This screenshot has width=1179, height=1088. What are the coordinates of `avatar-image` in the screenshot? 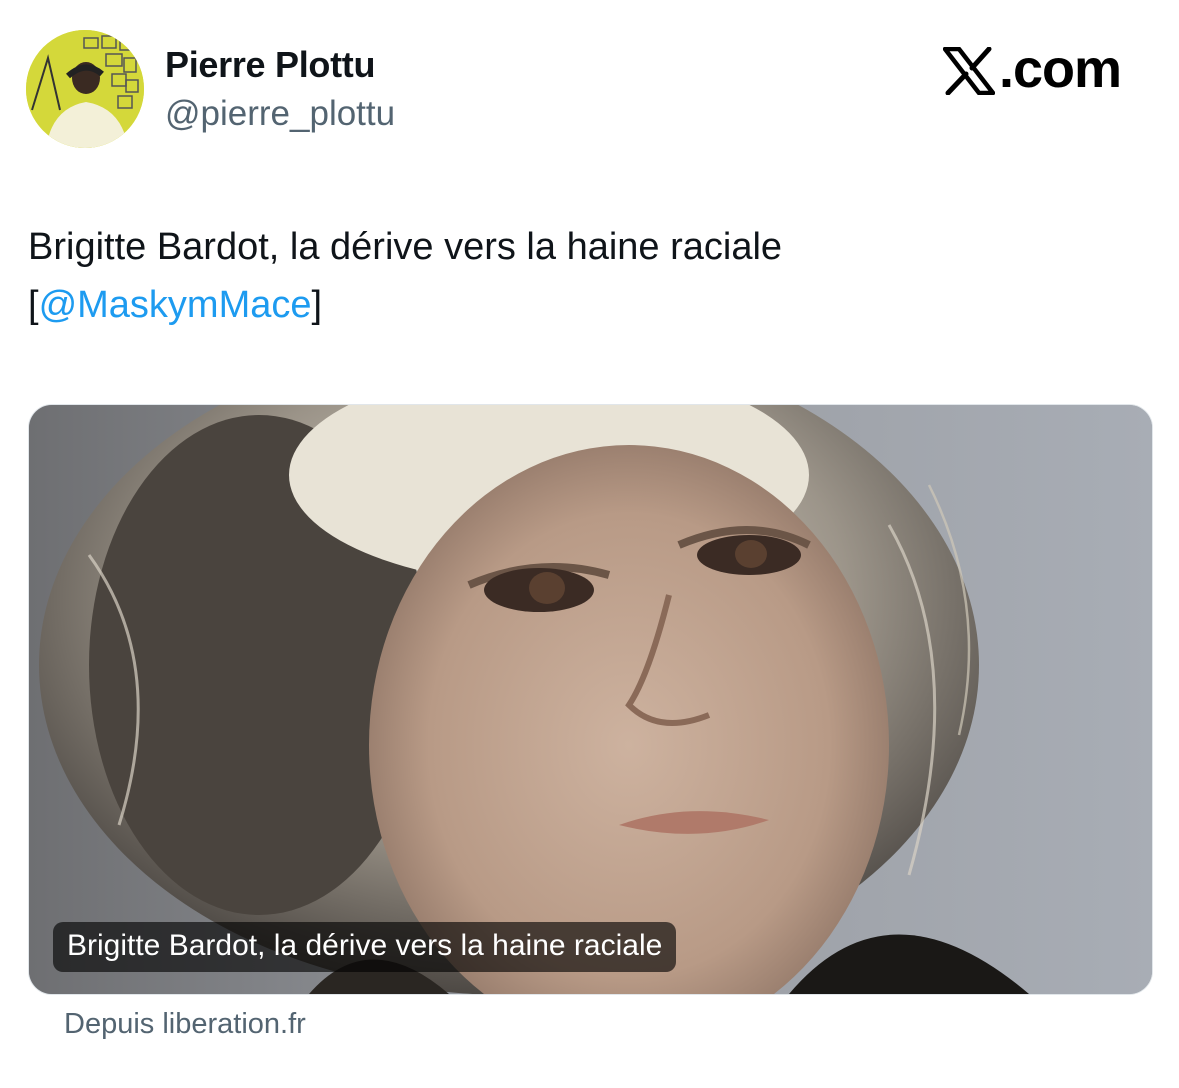 It's located at (85, 89).